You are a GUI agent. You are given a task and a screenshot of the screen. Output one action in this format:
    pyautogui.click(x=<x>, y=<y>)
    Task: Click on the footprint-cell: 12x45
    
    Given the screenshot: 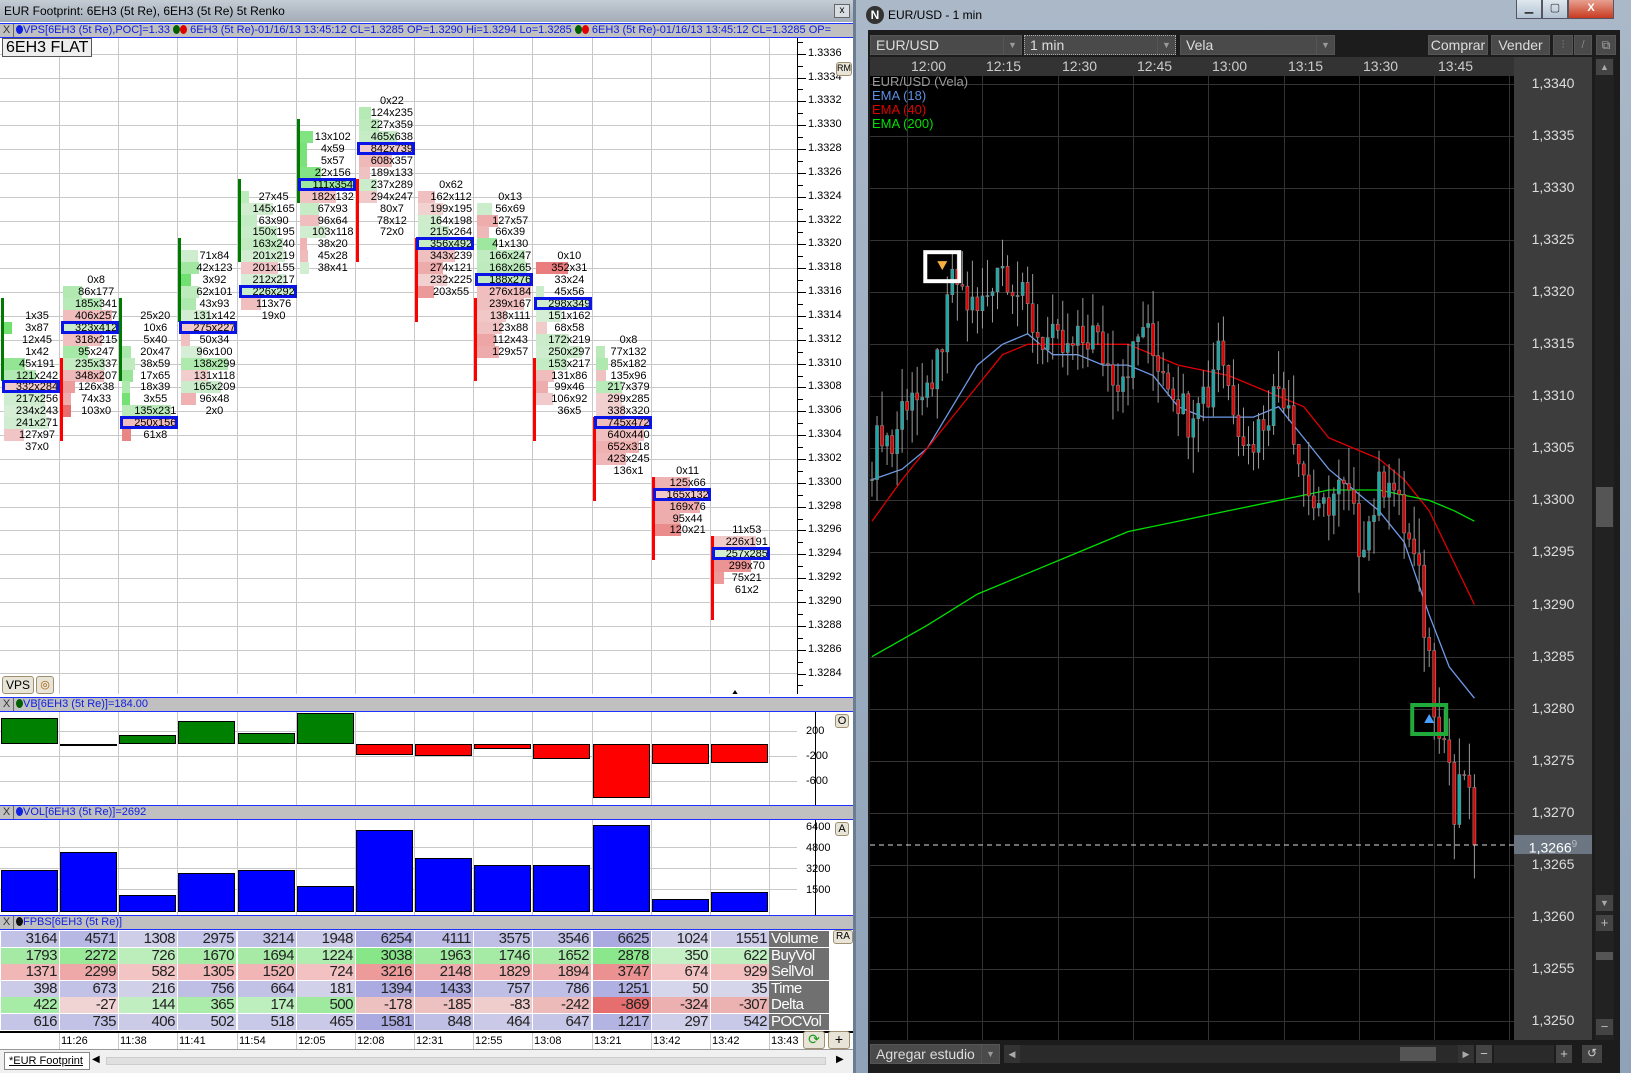 What is the action you would take?
    pyautogui.click(x=32, y=340)
    